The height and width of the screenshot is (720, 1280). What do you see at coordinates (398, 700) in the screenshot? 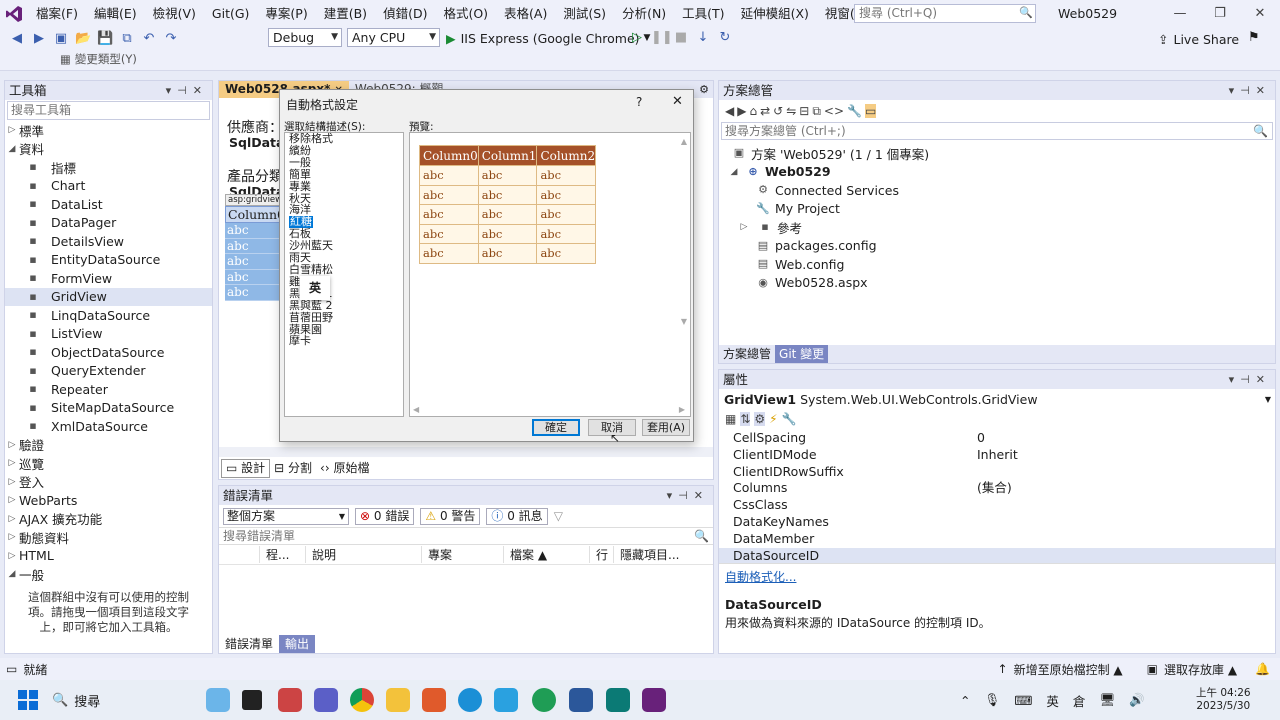
I see `taskbar-file-explorer-icon` at bounding box center [398, 700].